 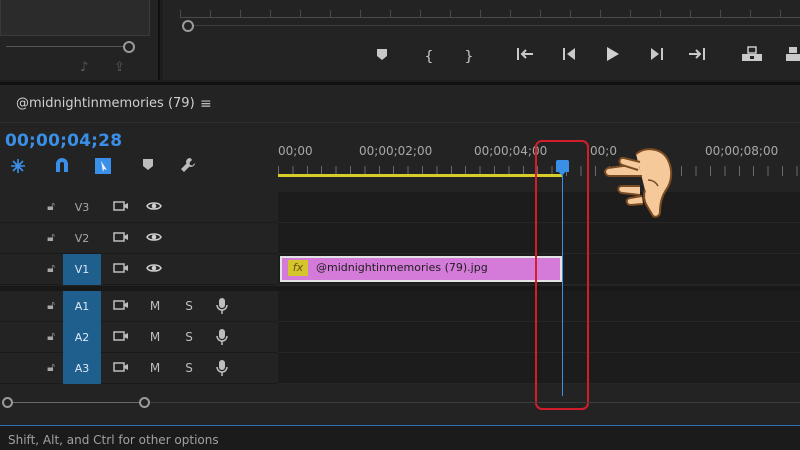 What do you see at coordinates (493, 25) in the screenshot?
I see `program-zoom-track` at bounding box center [493, 25].